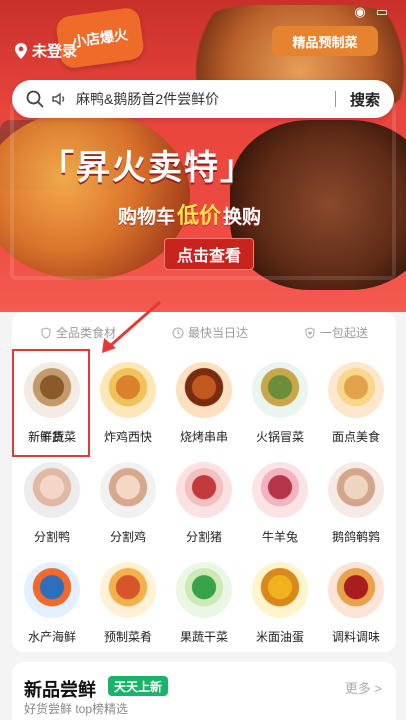 This screenshot has width=406, height=720. I want to click on category-label: 火锅冒菜, so click(279, 437).